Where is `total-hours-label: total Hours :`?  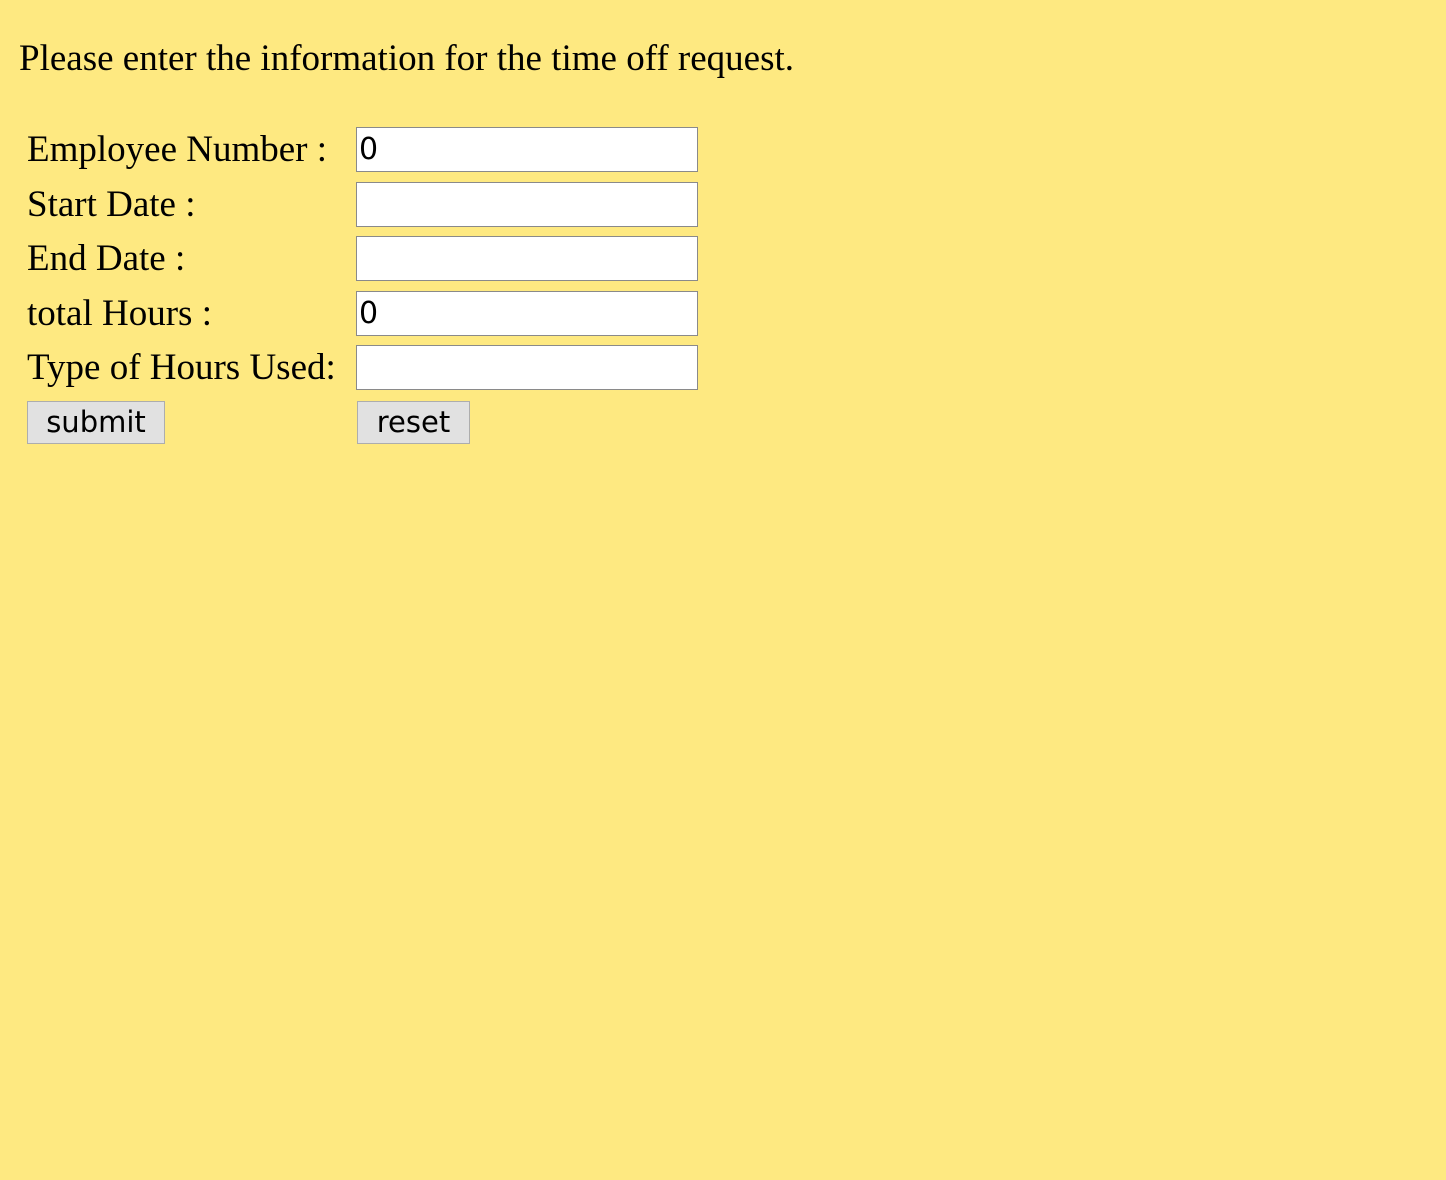 total-hours-label: total Hours : is located at coordinates (119, 313).